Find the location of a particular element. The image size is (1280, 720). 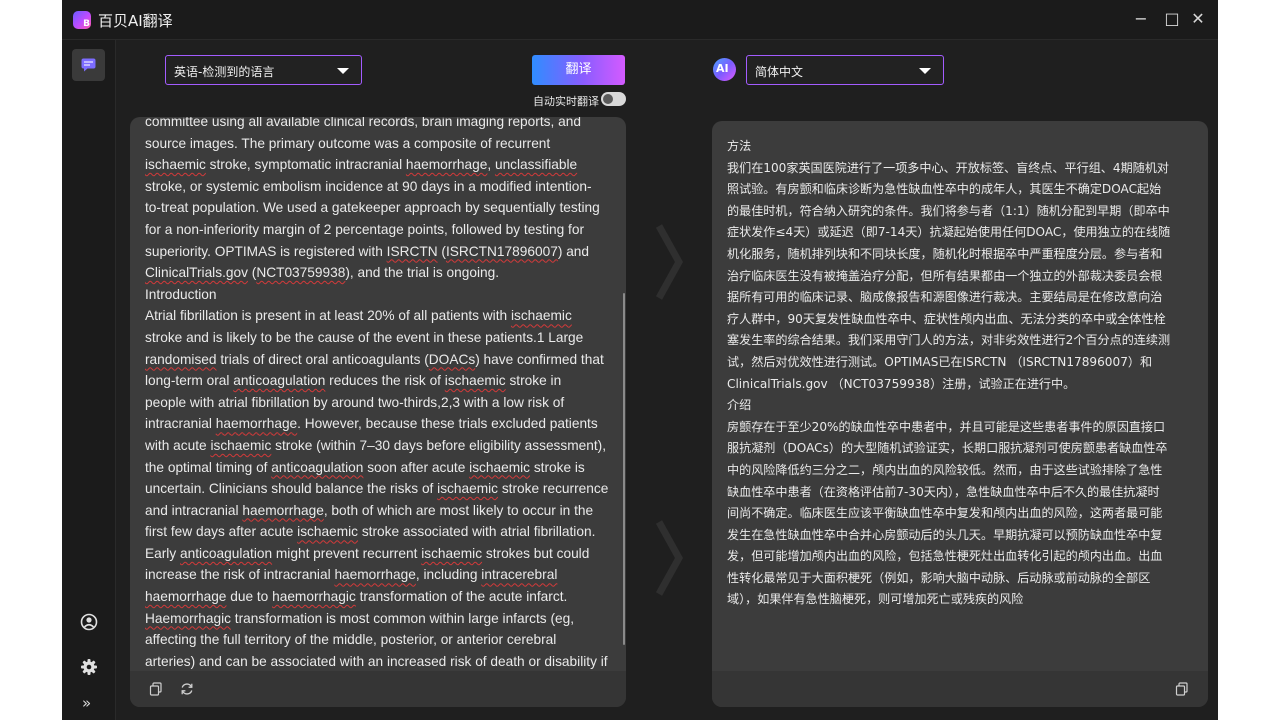

translation-line: 中的风险降低约三分之二，颅内出血的风险较低。然而，由于这些试验排除了急性 is located at coordinates (945, 469).